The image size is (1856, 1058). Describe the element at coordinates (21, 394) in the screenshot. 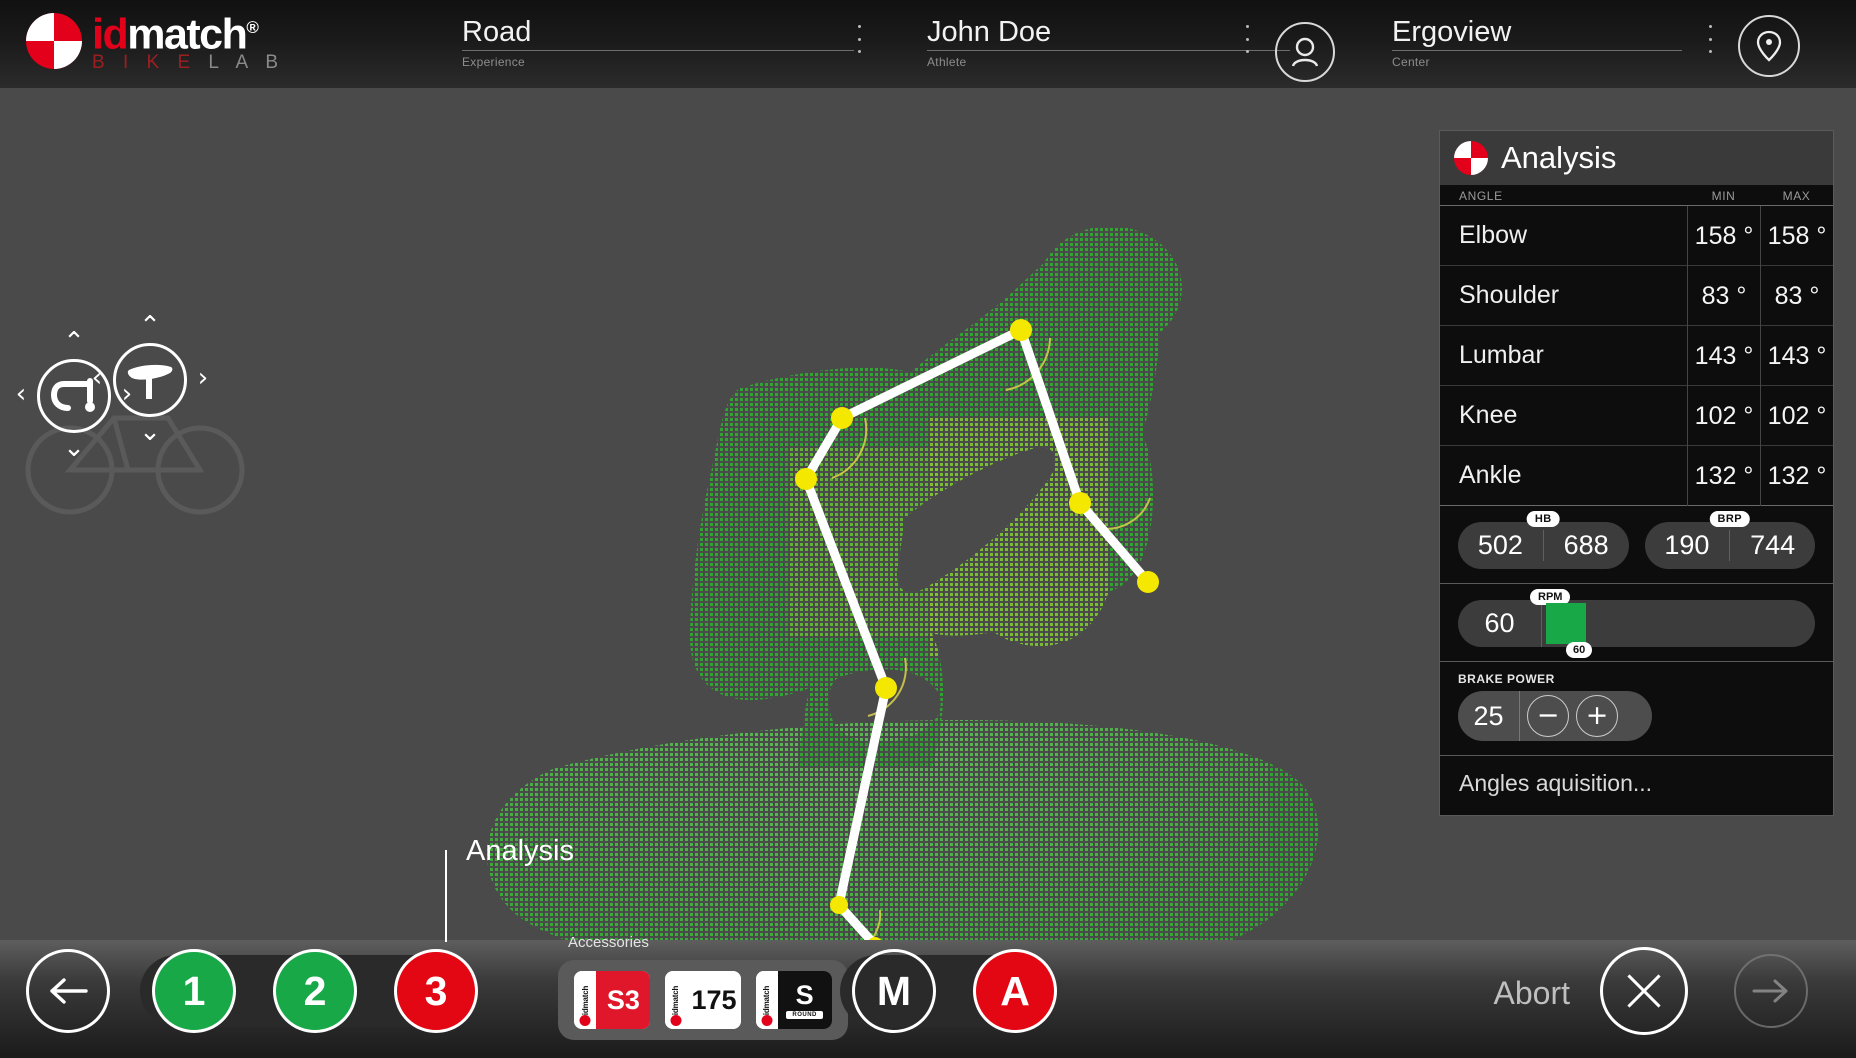

I see `handlebar-left-arrow: ‹` at that location.